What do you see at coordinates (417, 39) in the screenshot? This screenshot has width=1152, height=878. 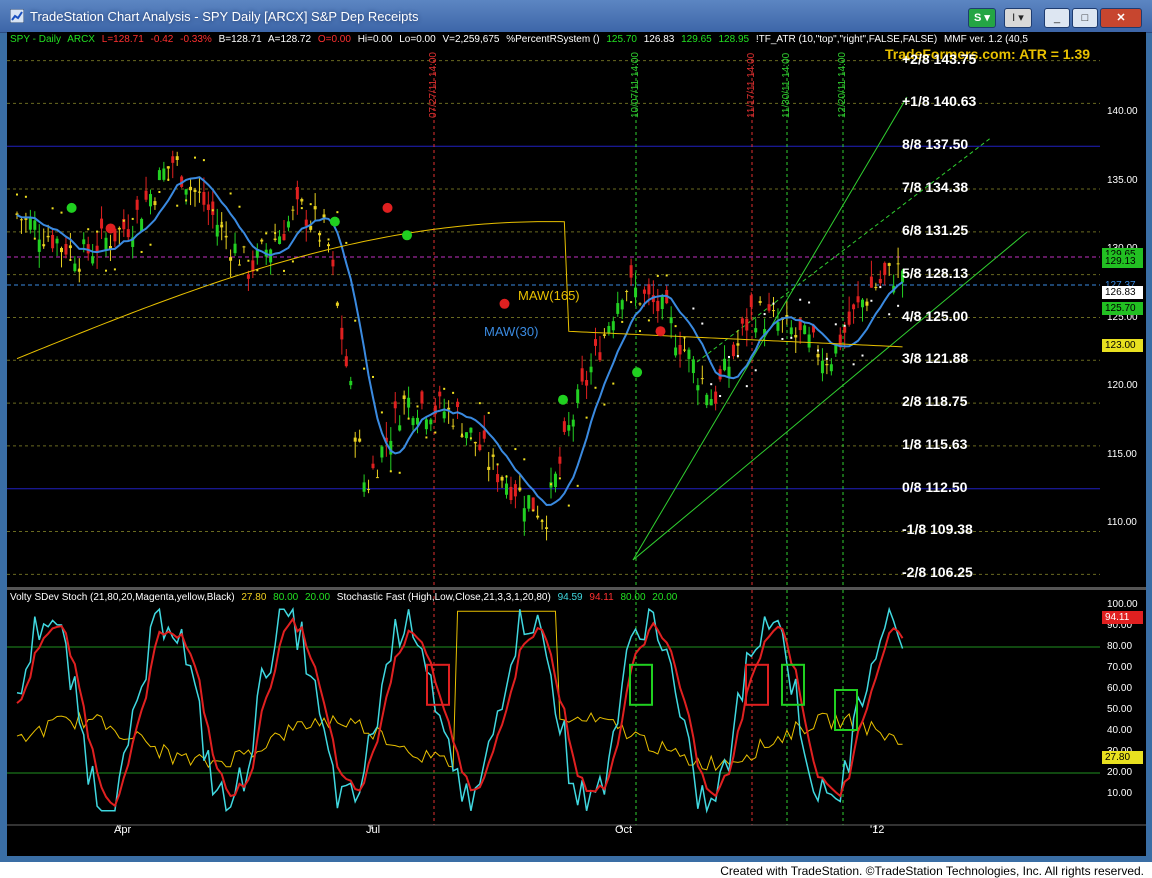 I see `legend-lo: Lo=0.00` at bounding box center [417, 39].